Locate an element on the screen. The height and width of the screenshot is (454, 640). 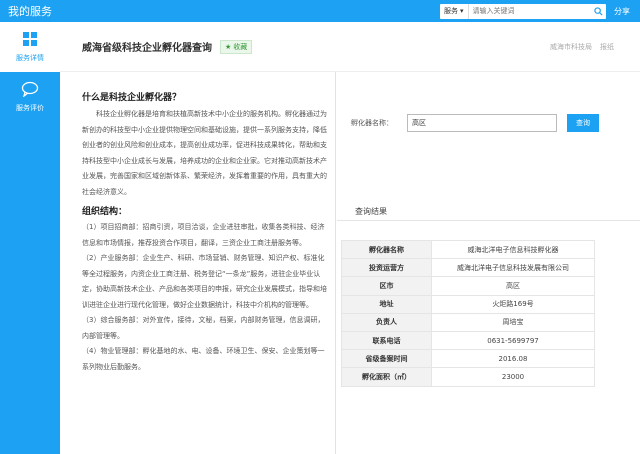
table-row: 联系电话 0631-5699797 is located at coordinates (468, 340).